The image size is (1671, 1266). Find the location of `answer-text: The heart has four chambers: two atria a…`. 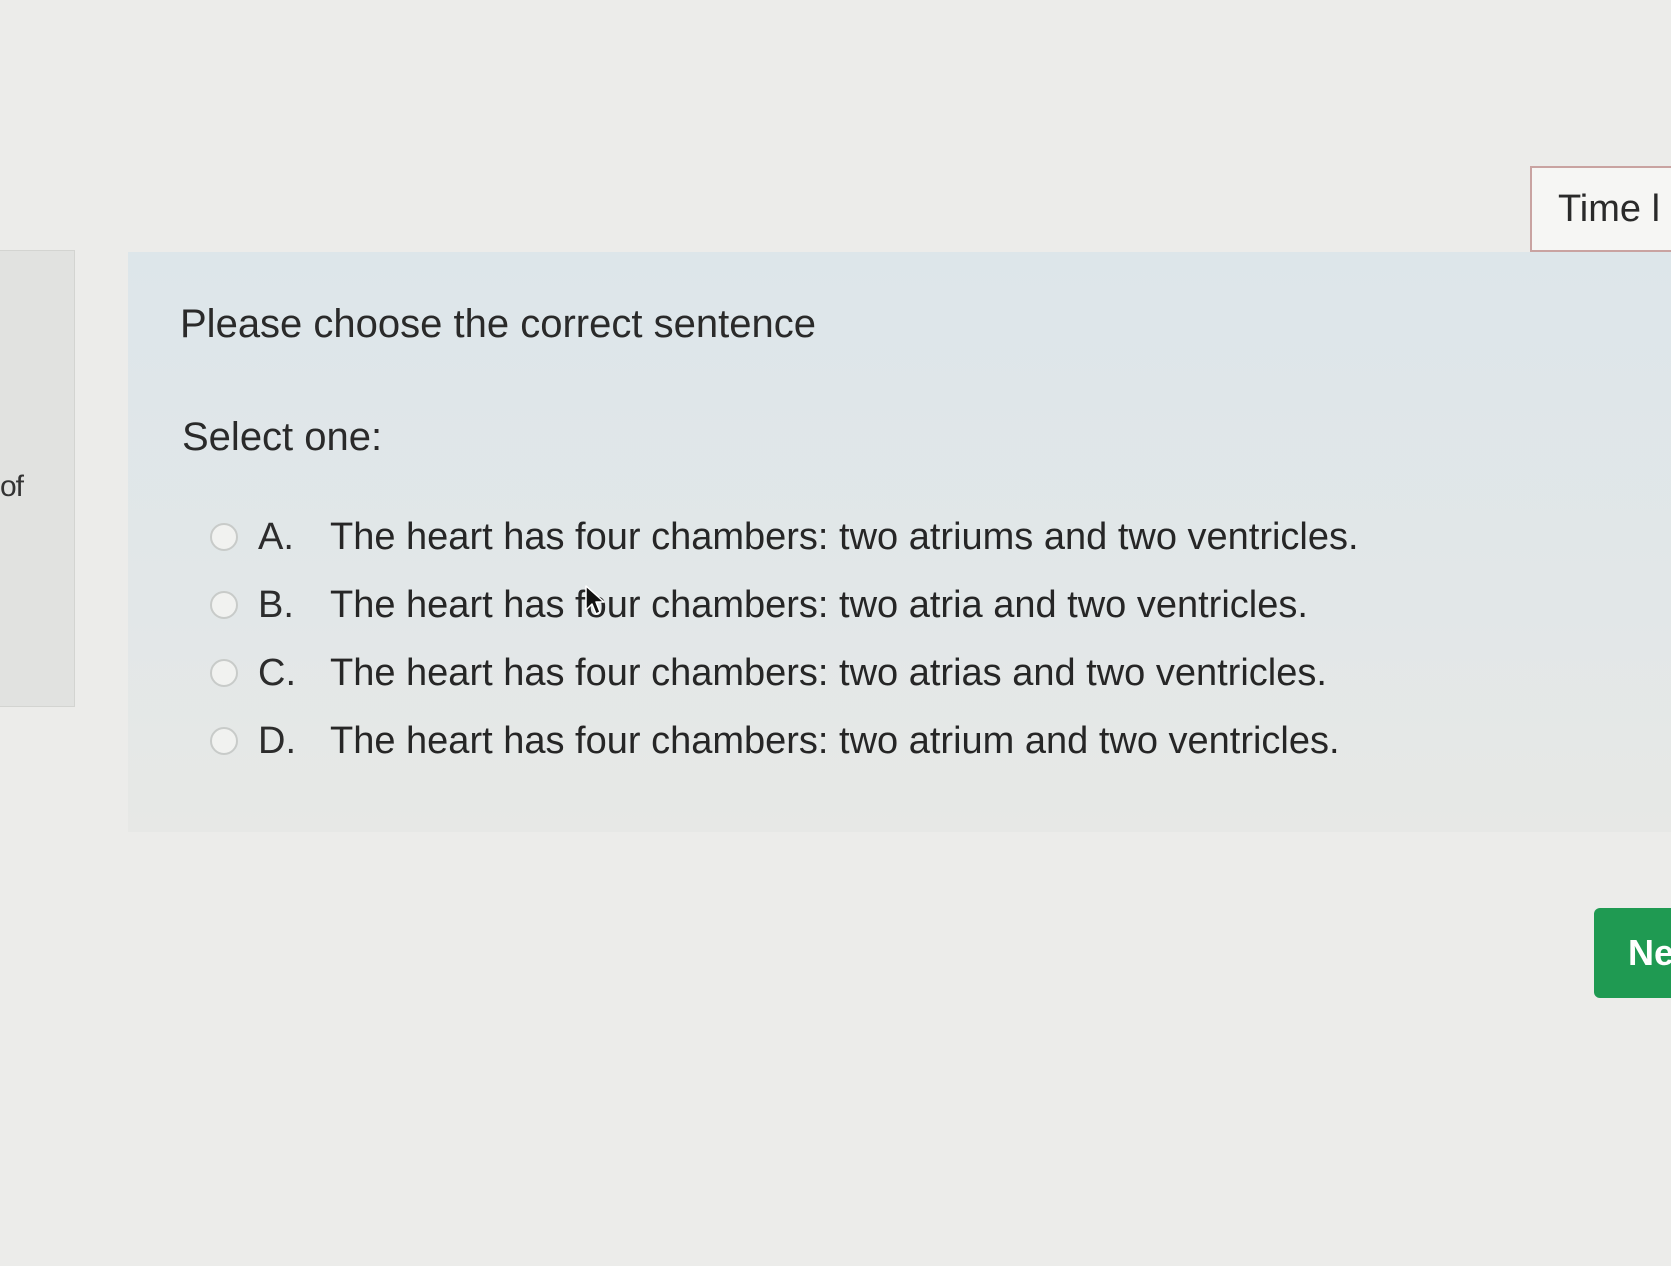

answer-text: The heart has four chambers: two atria a… is located at coordinates (819, 605).